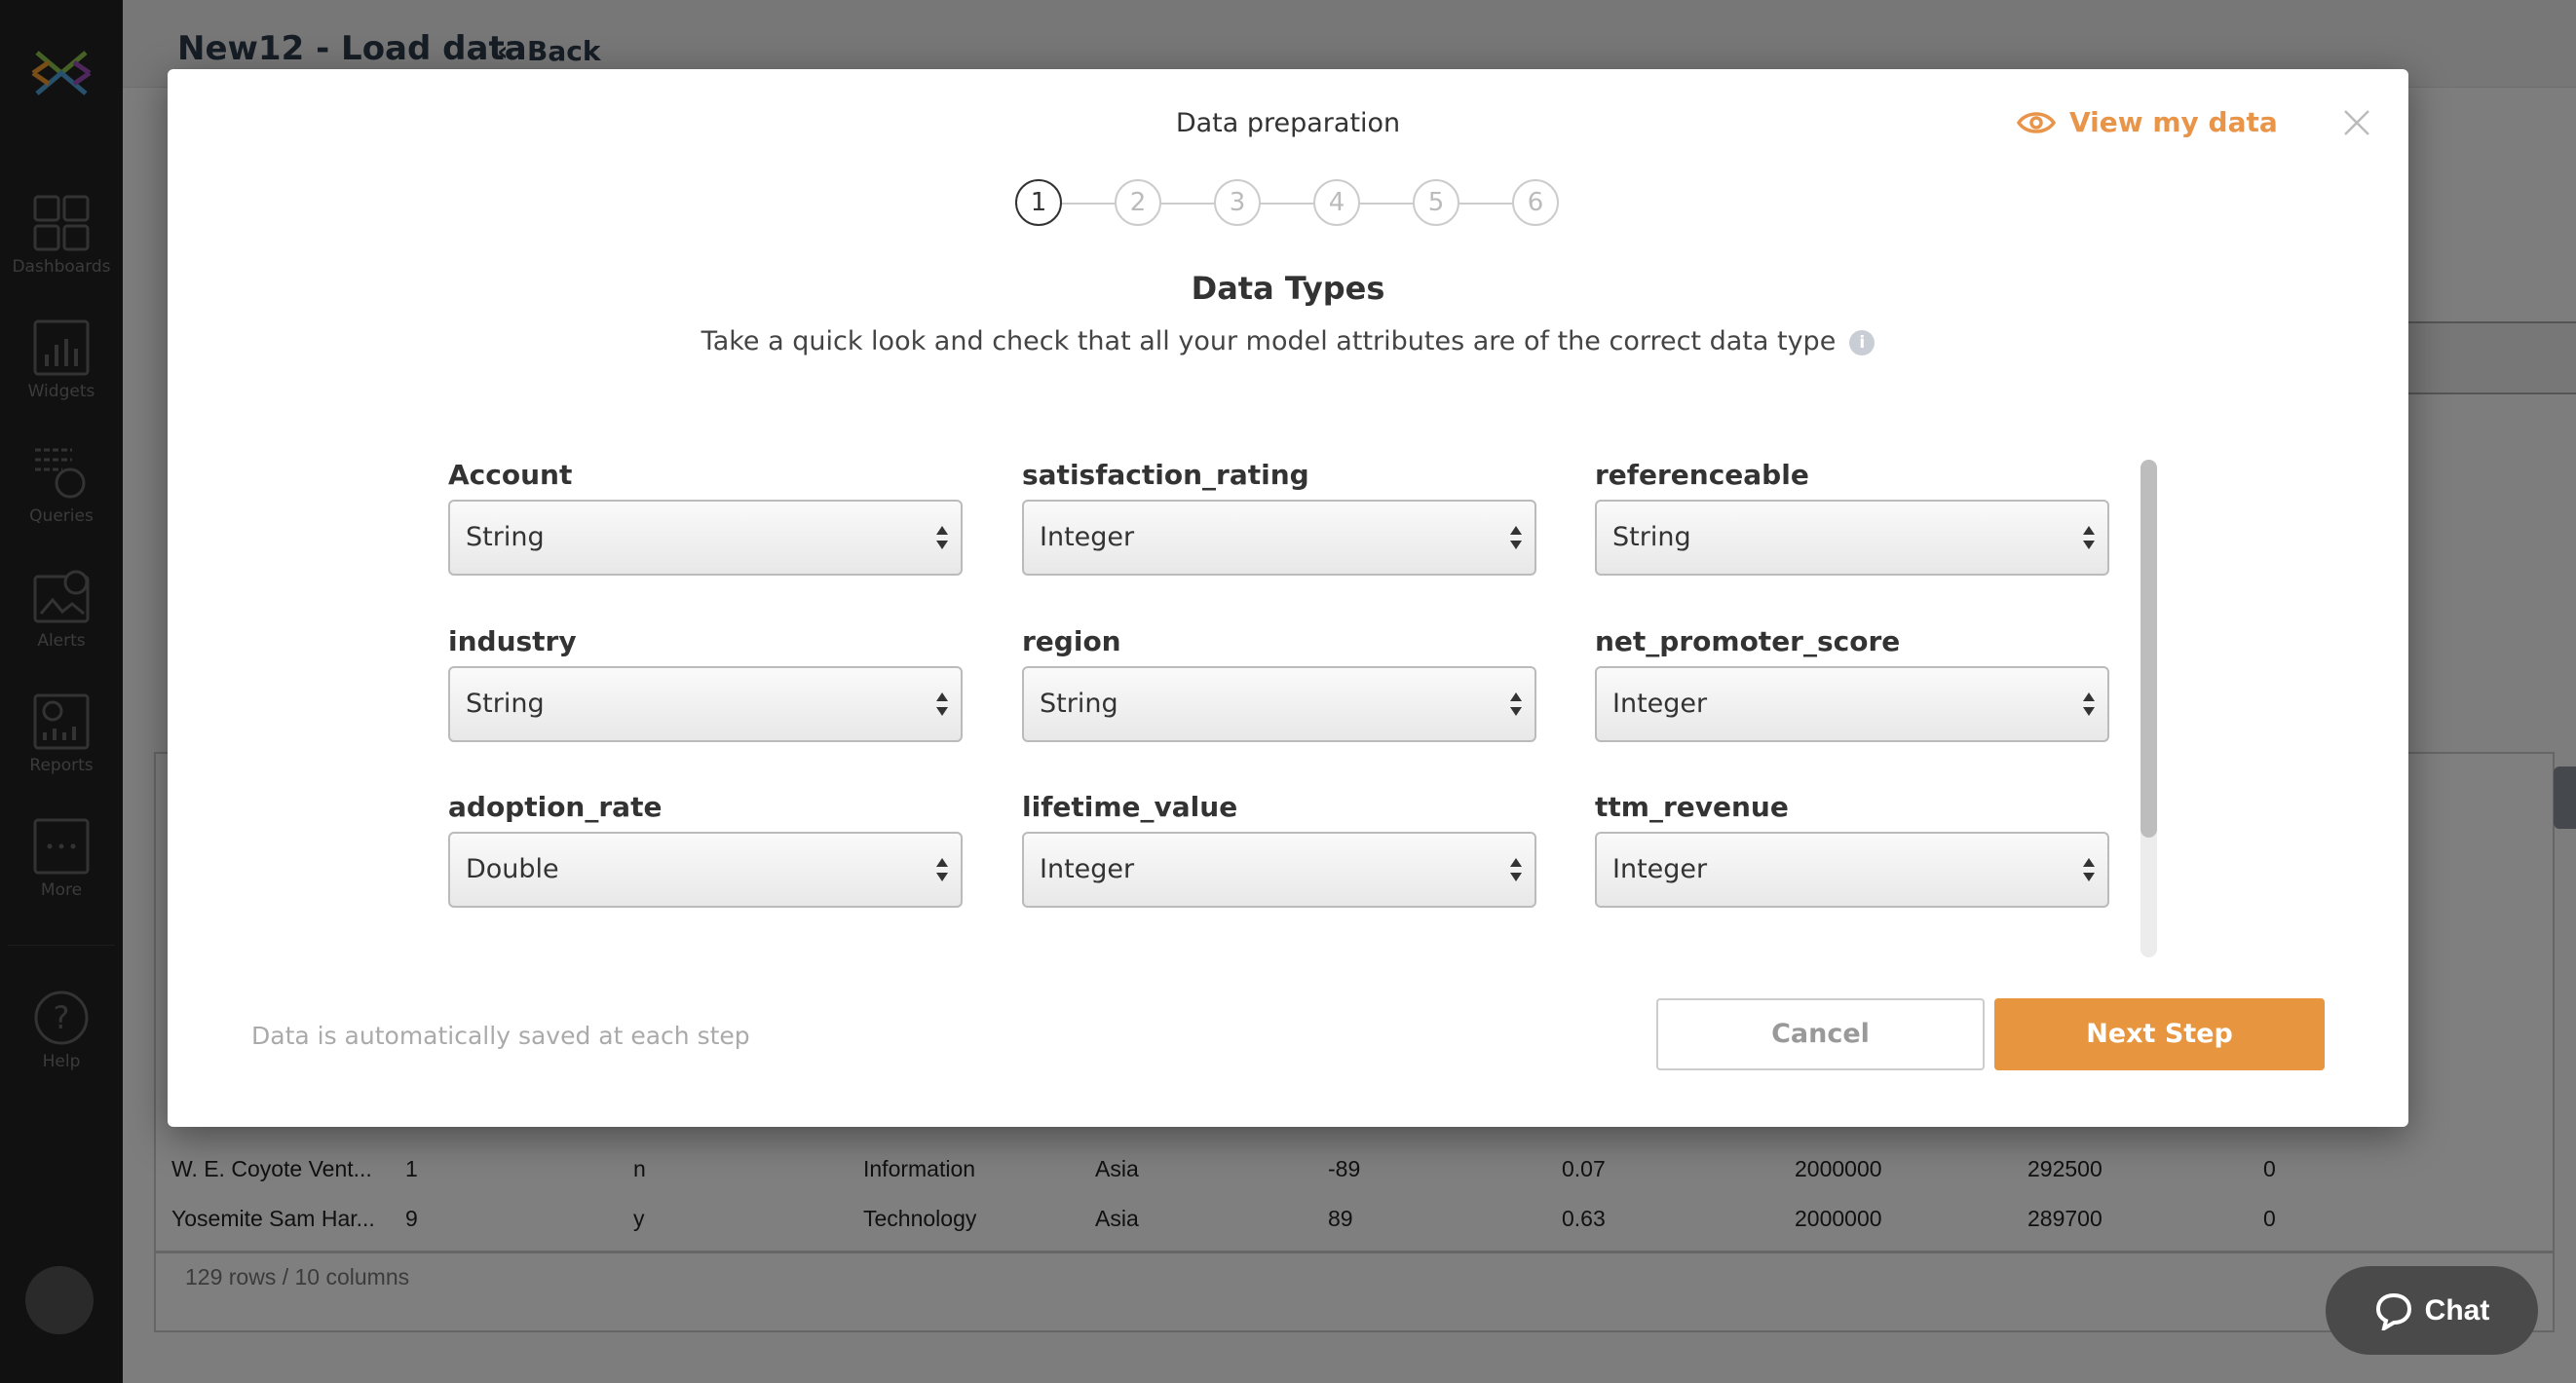 The image size is (2576, 1383). I want to click on field-referenceable: referenceable String, so click(1852, 517).